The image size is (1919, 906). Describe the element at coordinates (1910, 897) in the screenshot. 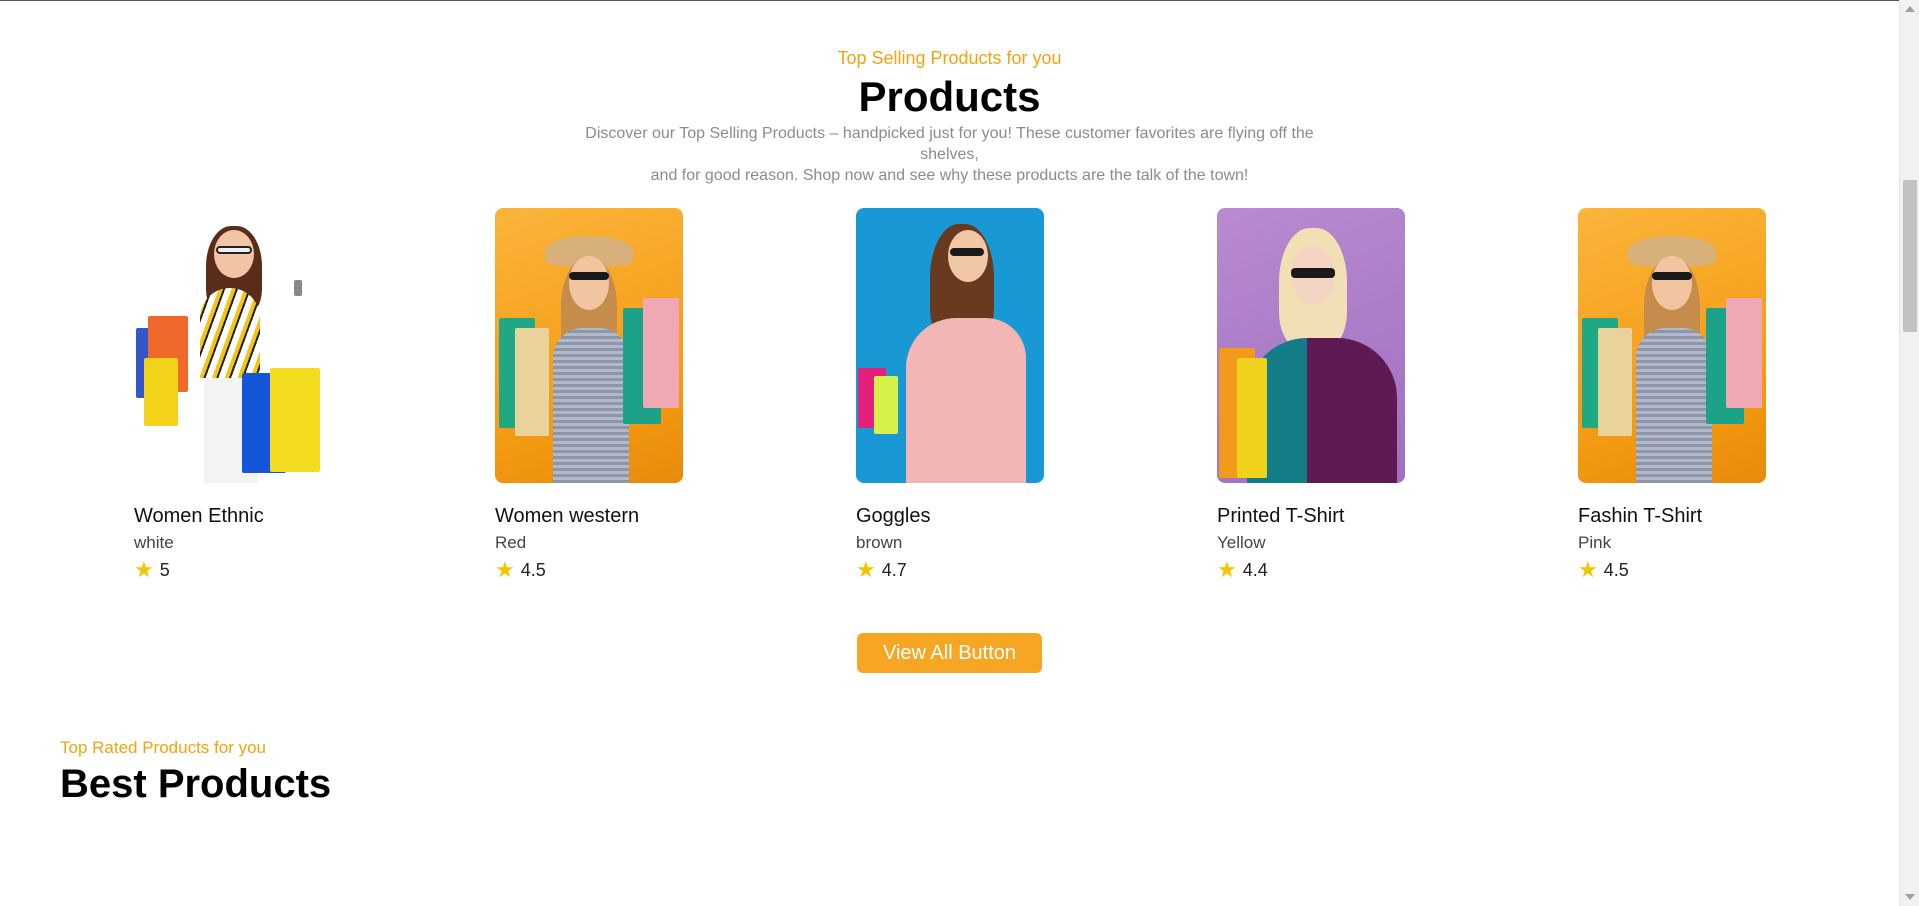

I see `scroll-down-icon` at that location.